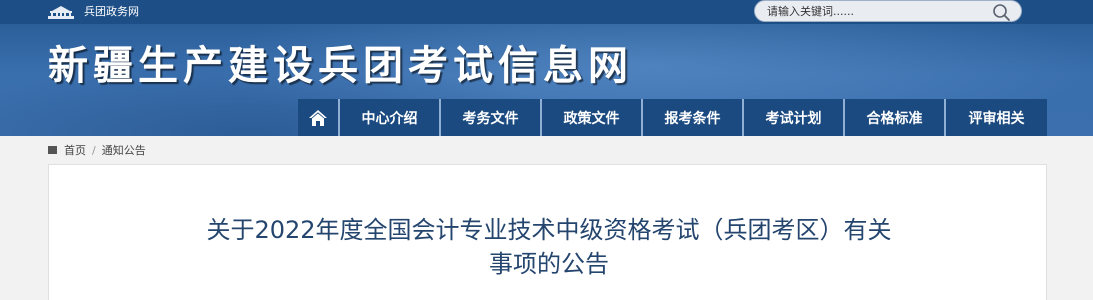  What do you see at coordinates (895, 117) in the screenshot?
I see `nav-pass-standard: 合格标准` at bounding box center [895, 117].